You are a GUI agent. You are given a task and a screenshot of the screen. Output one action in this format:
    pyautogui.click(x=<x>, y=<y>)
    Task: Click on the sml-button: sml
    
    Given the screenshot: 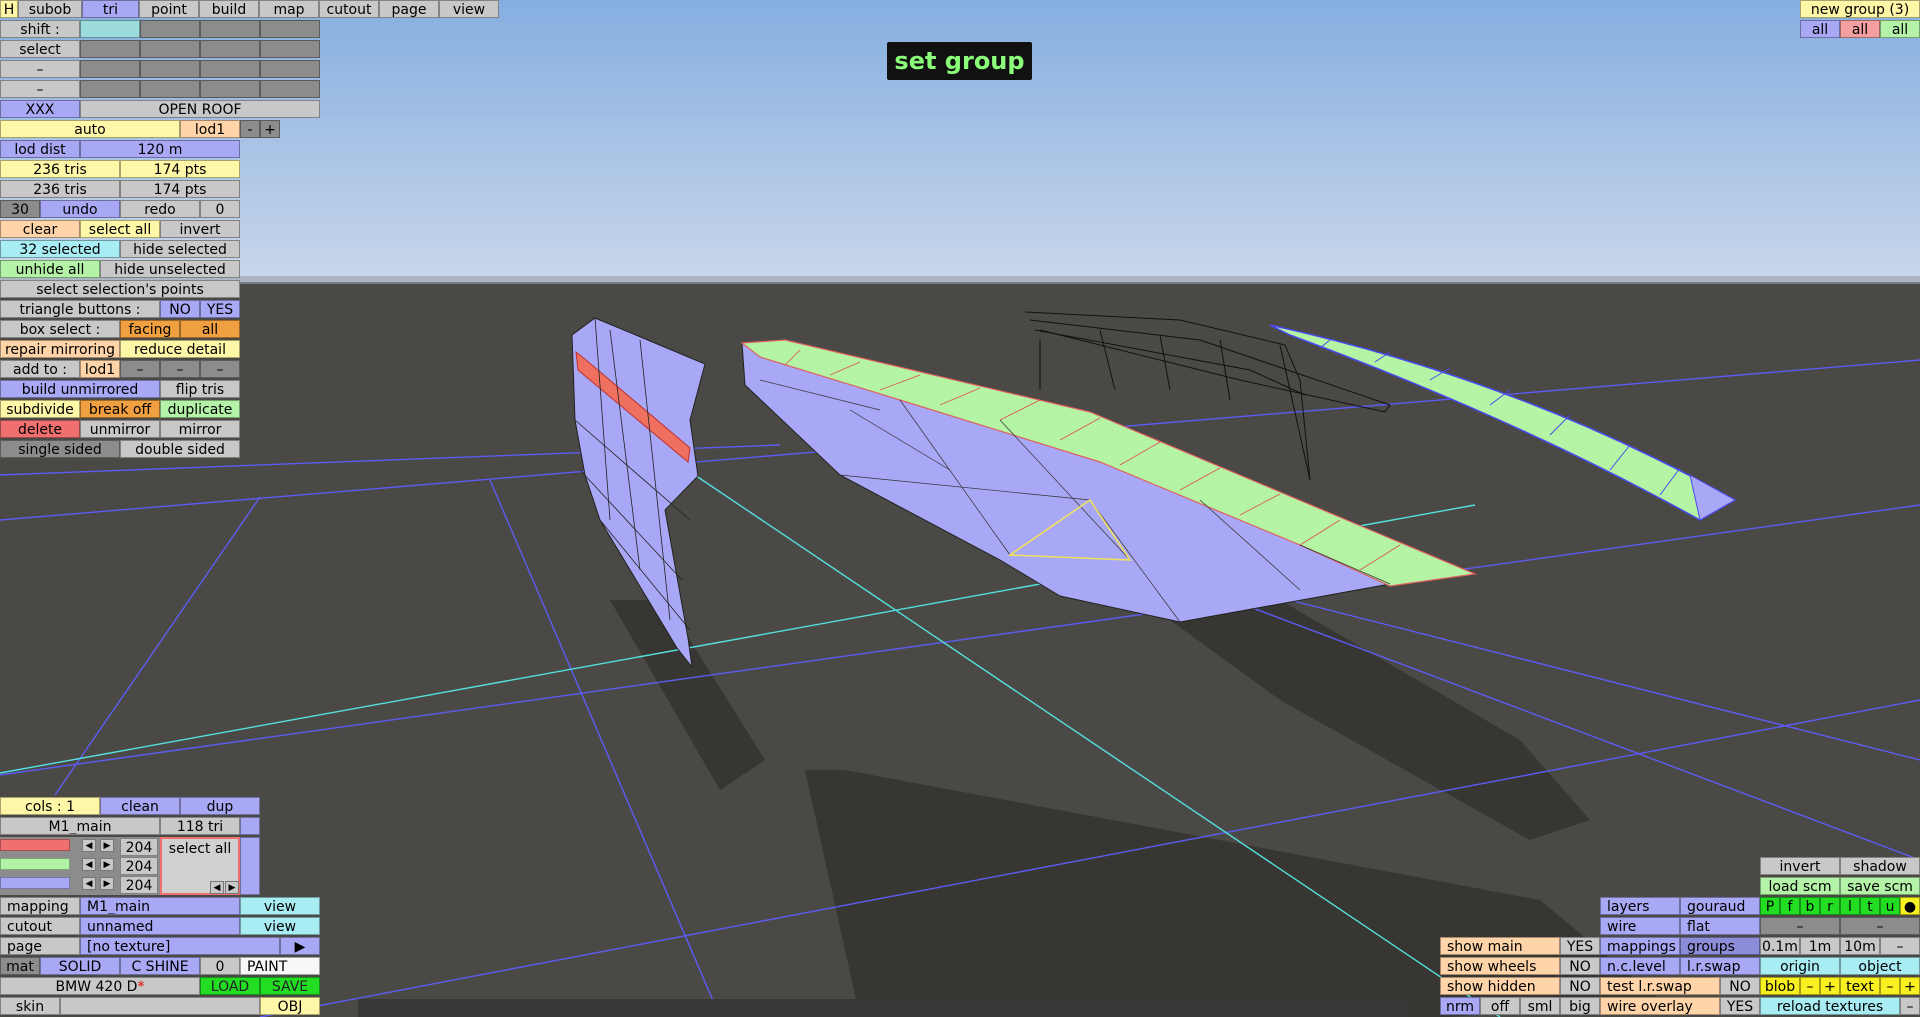 What is the action you would take?
    pyautogui.click(x=1540, y=1006)
    